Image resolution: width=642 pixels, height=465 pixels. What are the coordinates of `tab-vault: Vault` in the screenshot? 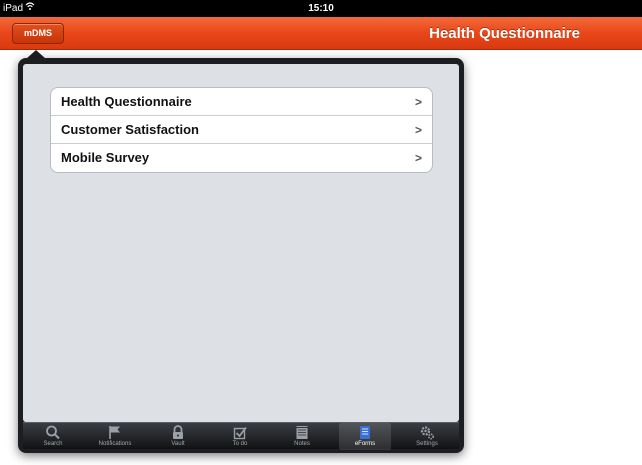 It's located at (178, 436).